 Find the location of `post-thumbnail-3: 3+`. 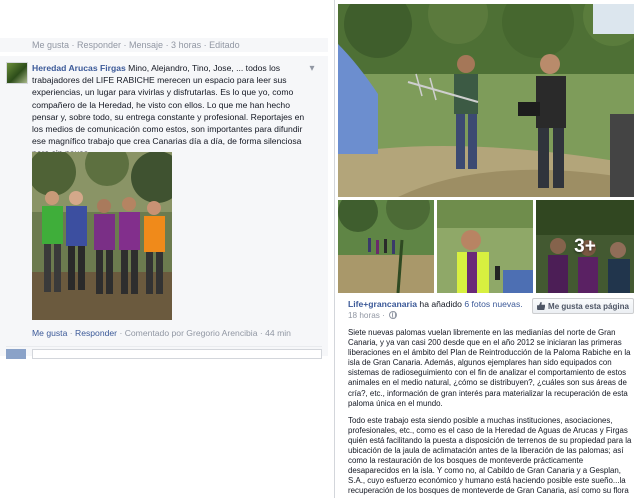

post-thumbnail-3: 3+ is located at coordinates (585, 246).